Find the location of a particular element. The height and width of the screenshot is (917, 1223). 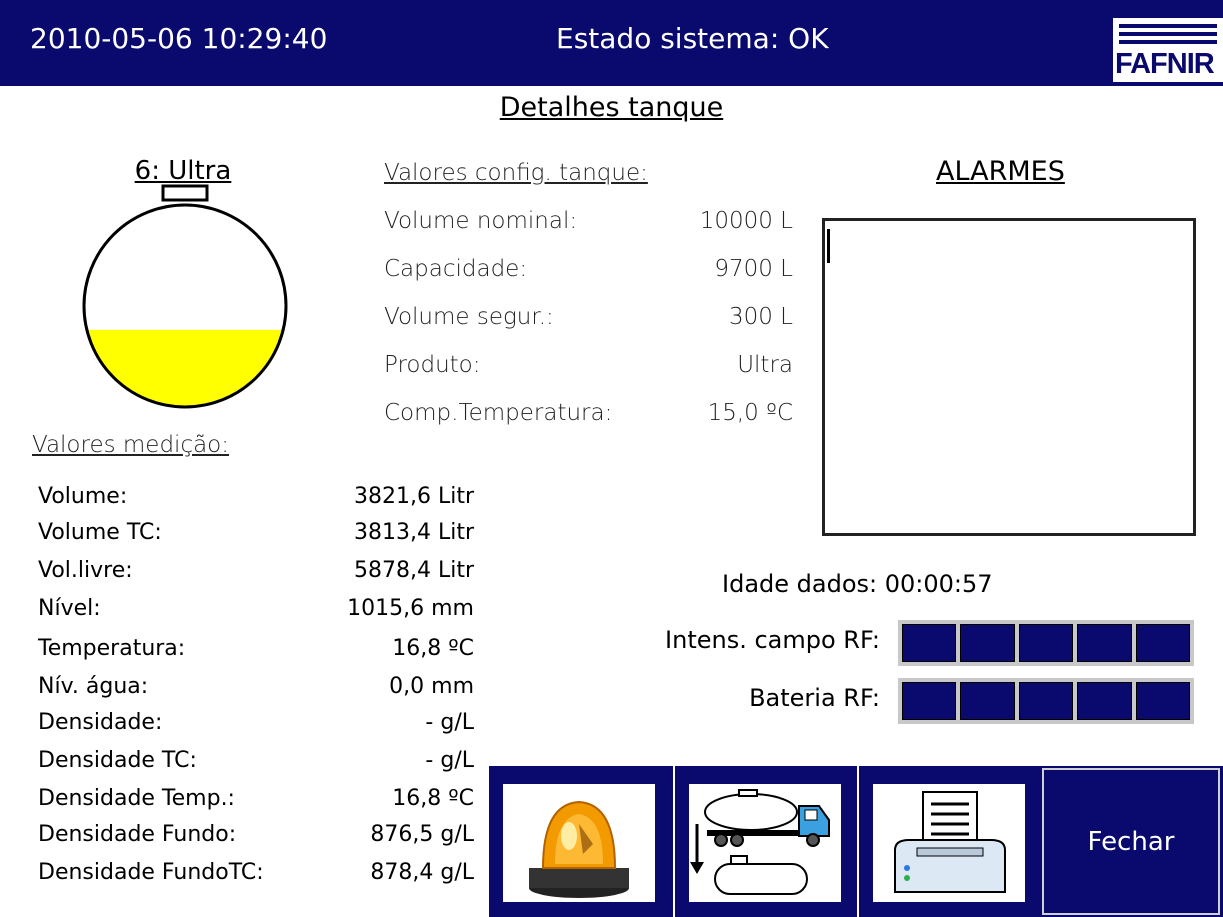

measurement-label-densidade-fundo: Densidade Fundo: is located at coordinates (137, 834).